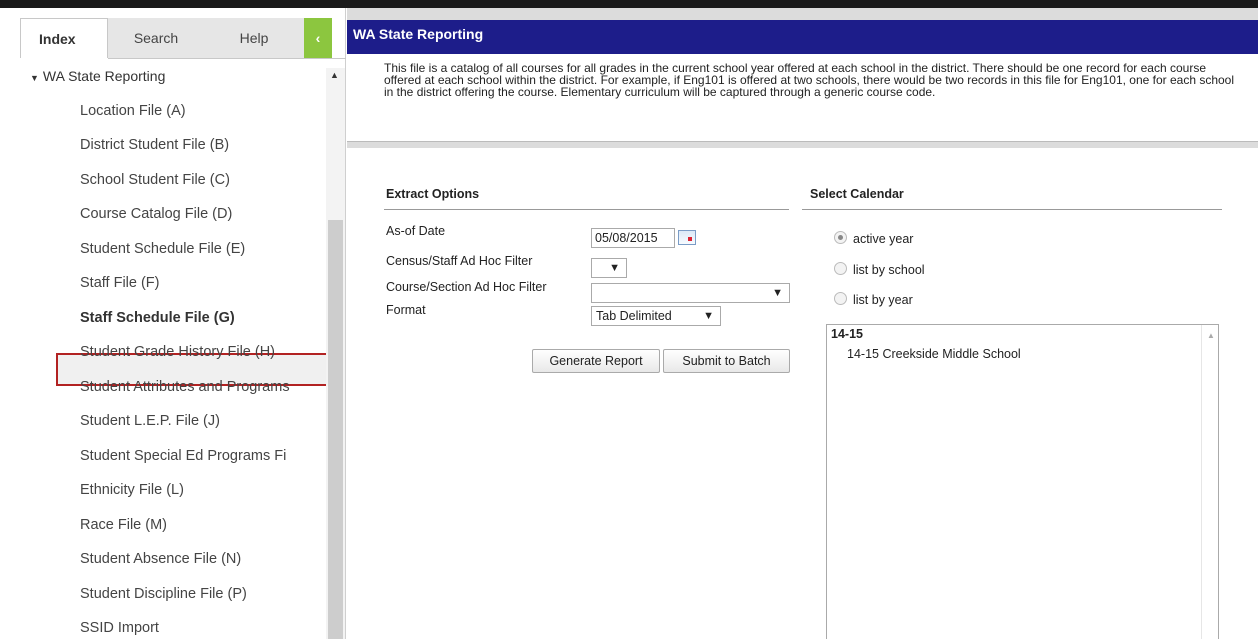  Describe the element at coordinates (154, 145) in the screenshot. I see `tree-item: District Student File (B)` at that location.